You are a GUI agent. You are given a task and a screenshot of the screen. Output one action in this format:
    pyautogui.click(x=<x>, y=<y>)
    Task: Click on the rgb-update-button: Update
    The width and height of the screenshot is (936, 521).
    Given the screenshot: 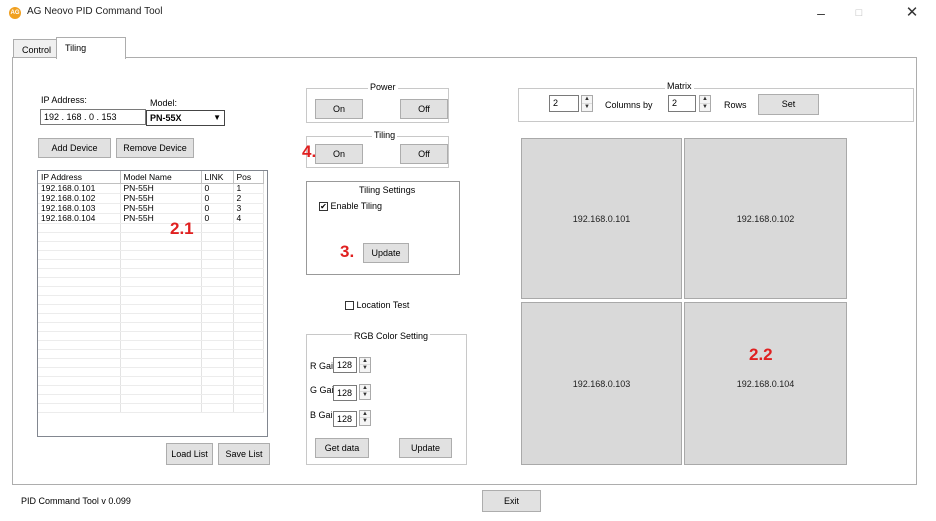 What is the action you would take?
    pyautogui.click(x=425, y=448)
    